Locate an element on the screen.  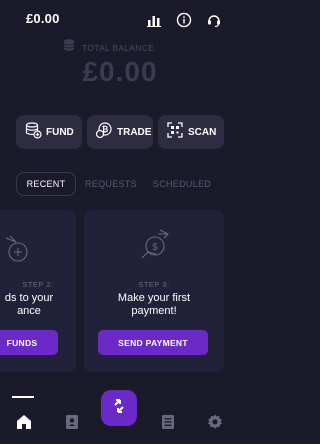
tab-scheduled: SCHEDULED is located at coordinates (182, 184).